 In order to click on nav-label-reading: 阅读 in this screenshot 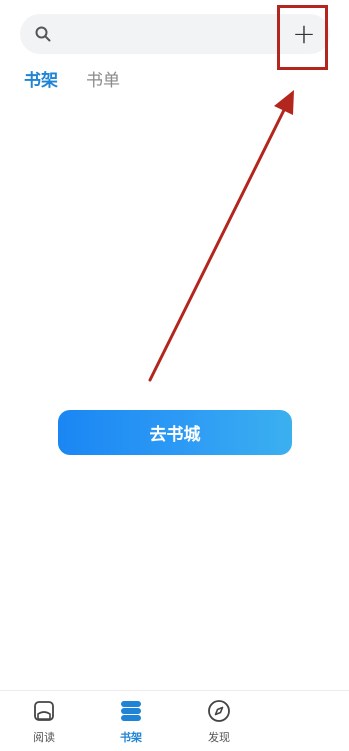, I will do `click(44, 737)`.